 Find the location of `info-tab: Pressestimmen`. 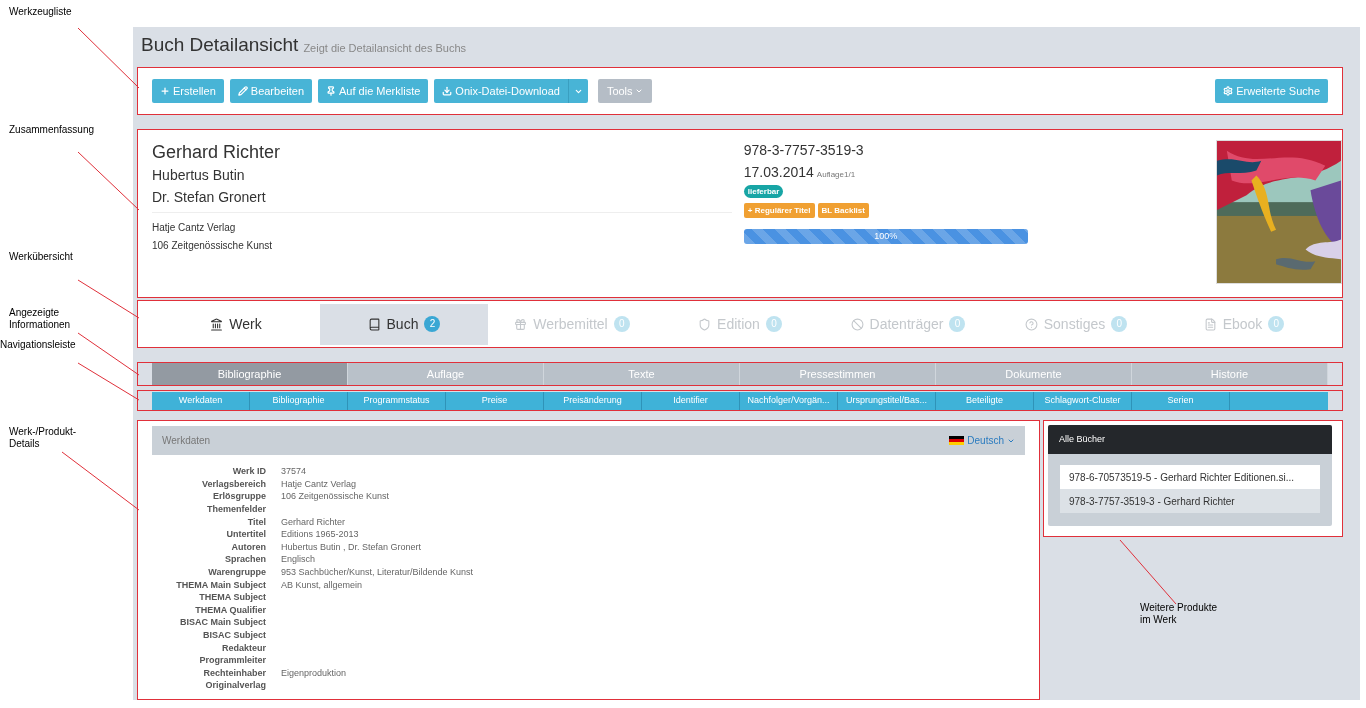

info-tab: Pressestimmen is located at coordinates (838, 374).